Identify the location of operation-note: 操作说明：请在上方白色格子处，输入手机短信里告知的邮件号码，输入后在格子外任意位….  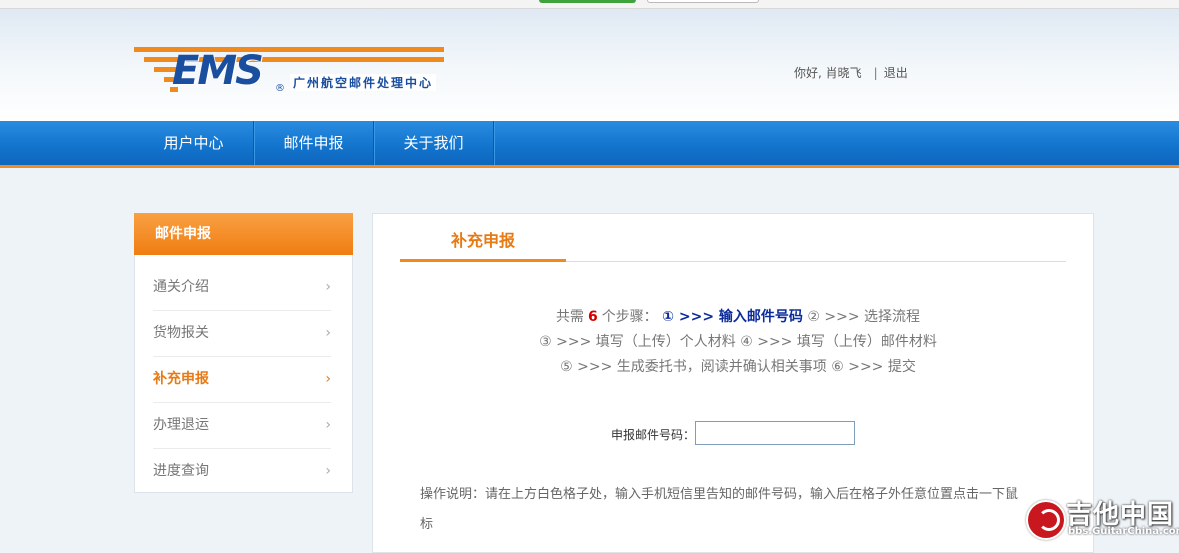
(719, 509).